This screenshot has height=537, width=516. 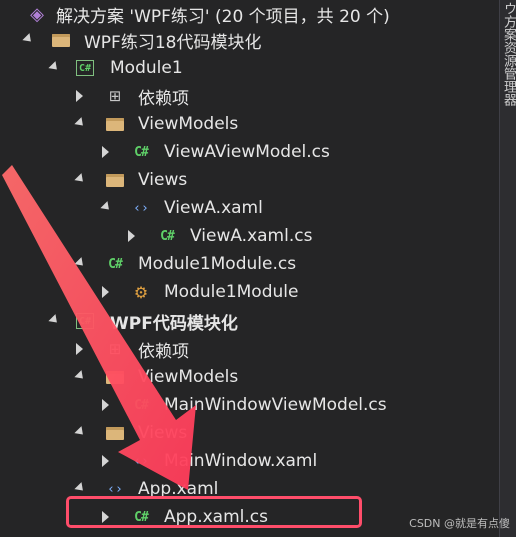 I want to click on tree-node-viewa-xaml-cs: C# ViewA.xaml.cs, so click(x=250, y=236).